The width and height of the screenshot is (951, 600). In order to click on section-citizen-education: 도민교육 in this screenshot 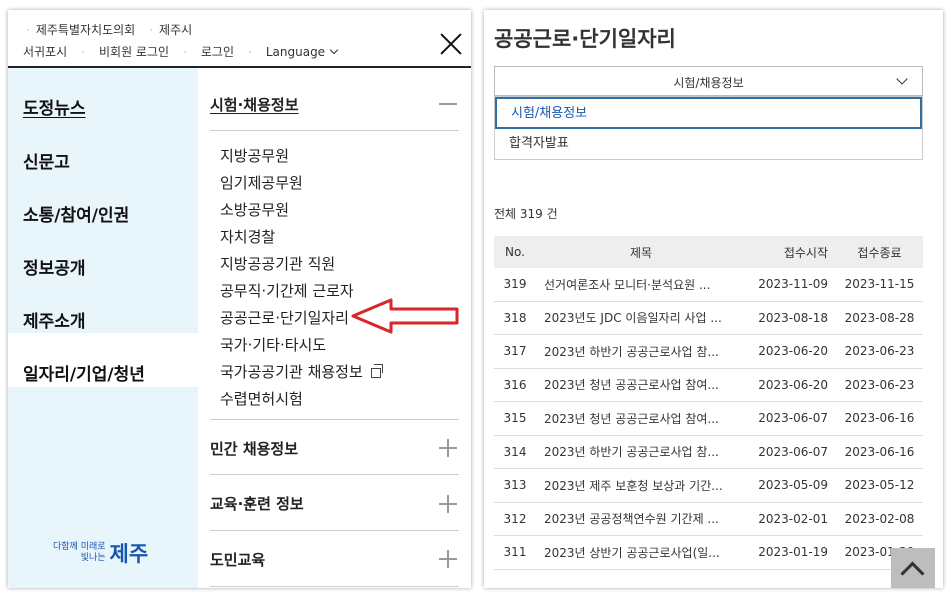, I will do `click(237, 559)`.